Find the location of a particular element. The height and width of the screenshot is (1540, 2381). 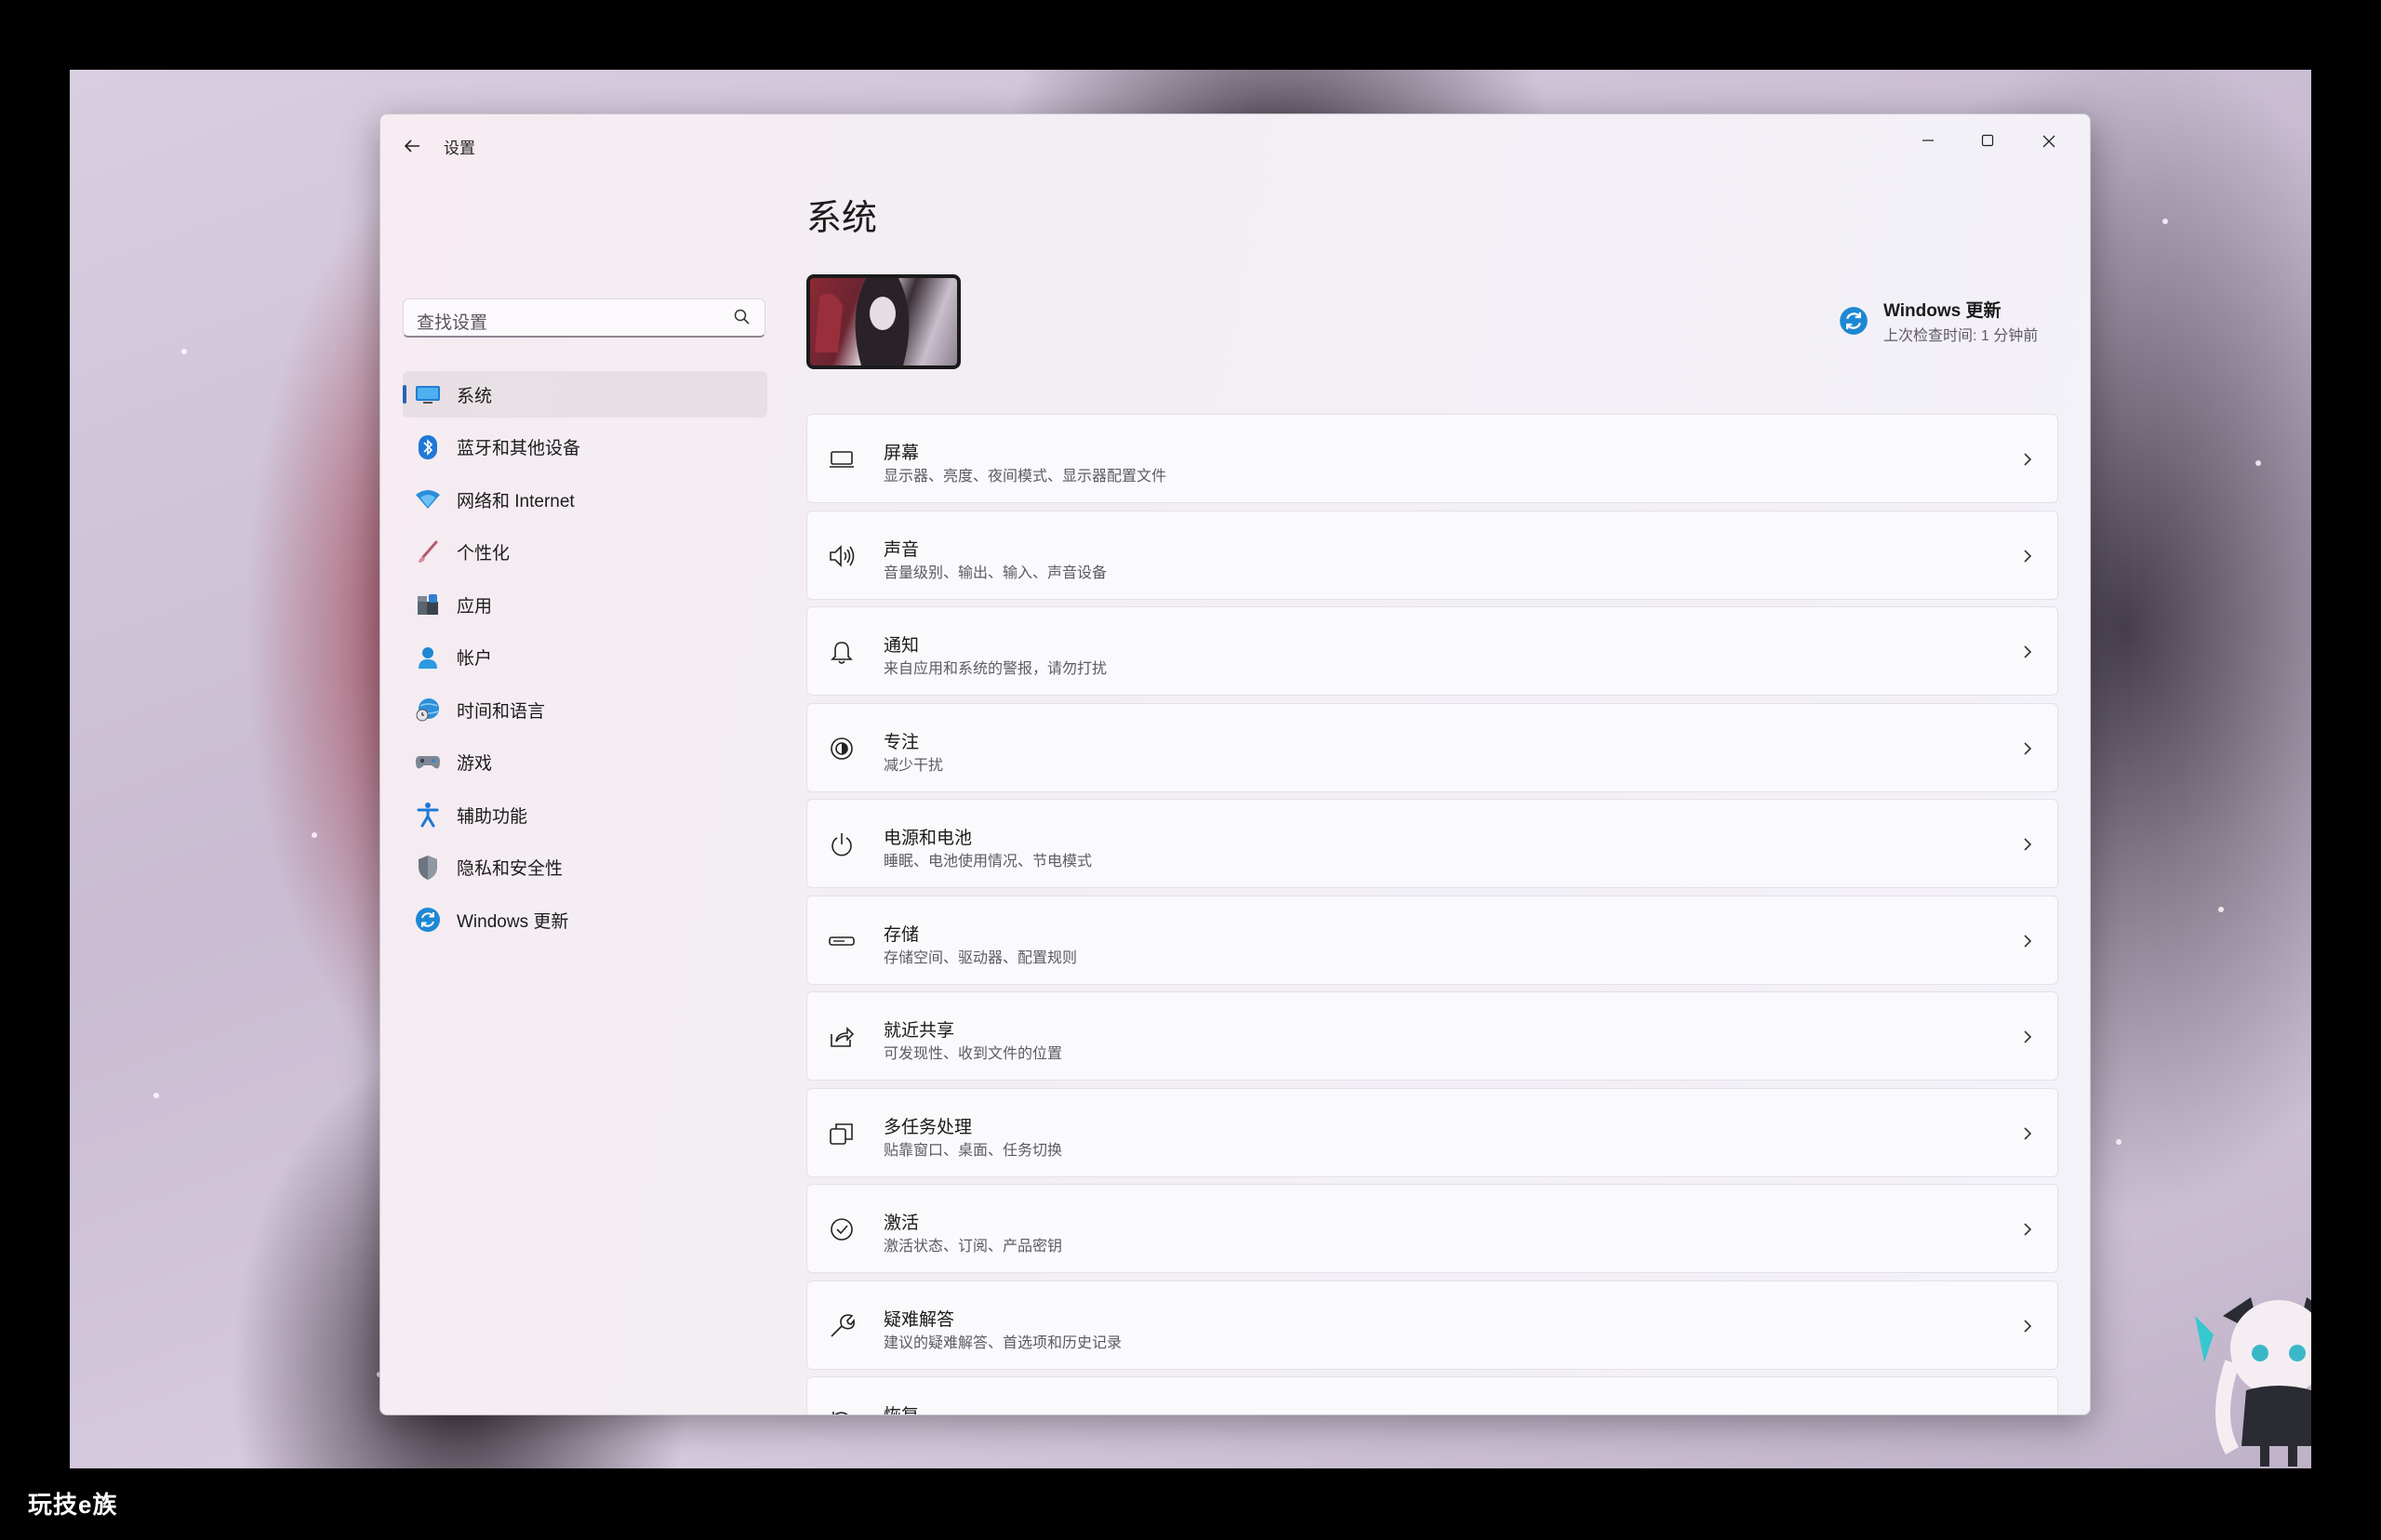

card-subtitle: 贴靠窗口、桌面、任务切换 is located at coordinates (974, 1150).